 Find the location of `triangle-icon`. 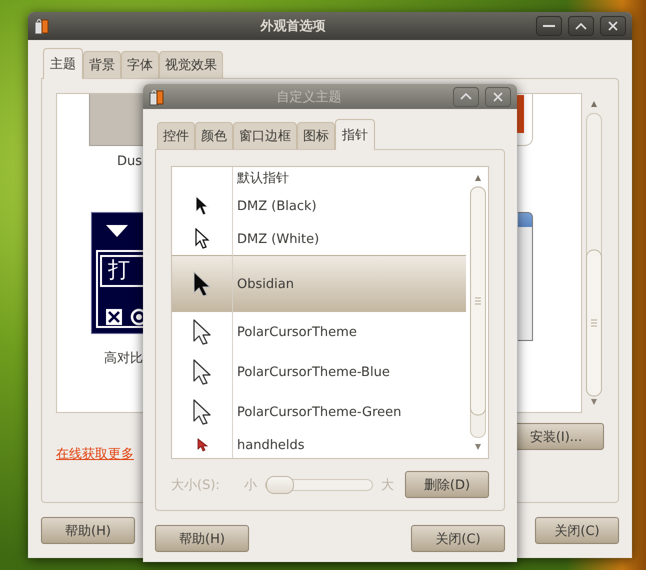

triangle-icon is located at coordinates (117, 231).